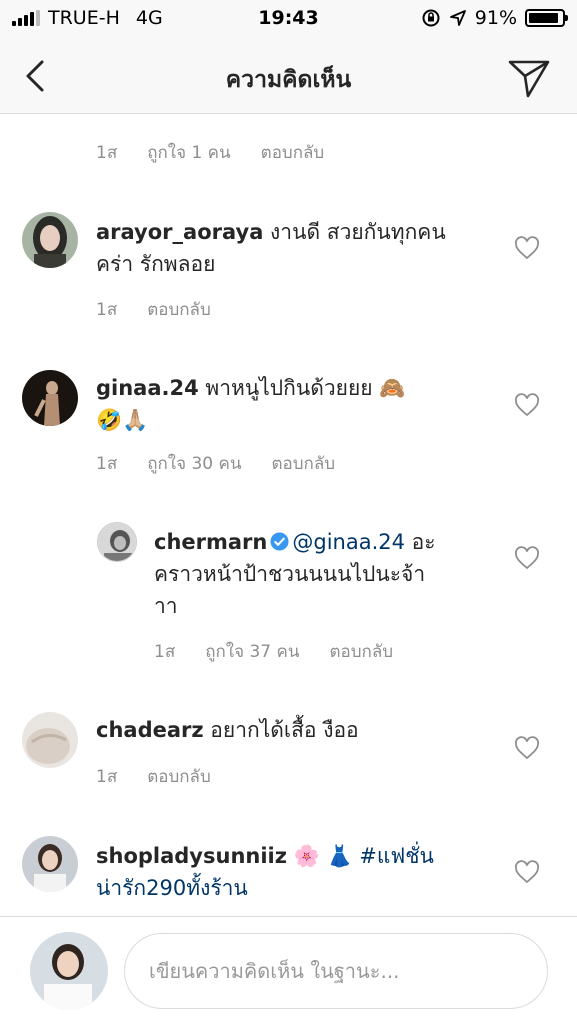  Describe the element at coordinates (194, 463) in the screenshot. I see `likes-count: ถูกใจ 30 คน` at that location.